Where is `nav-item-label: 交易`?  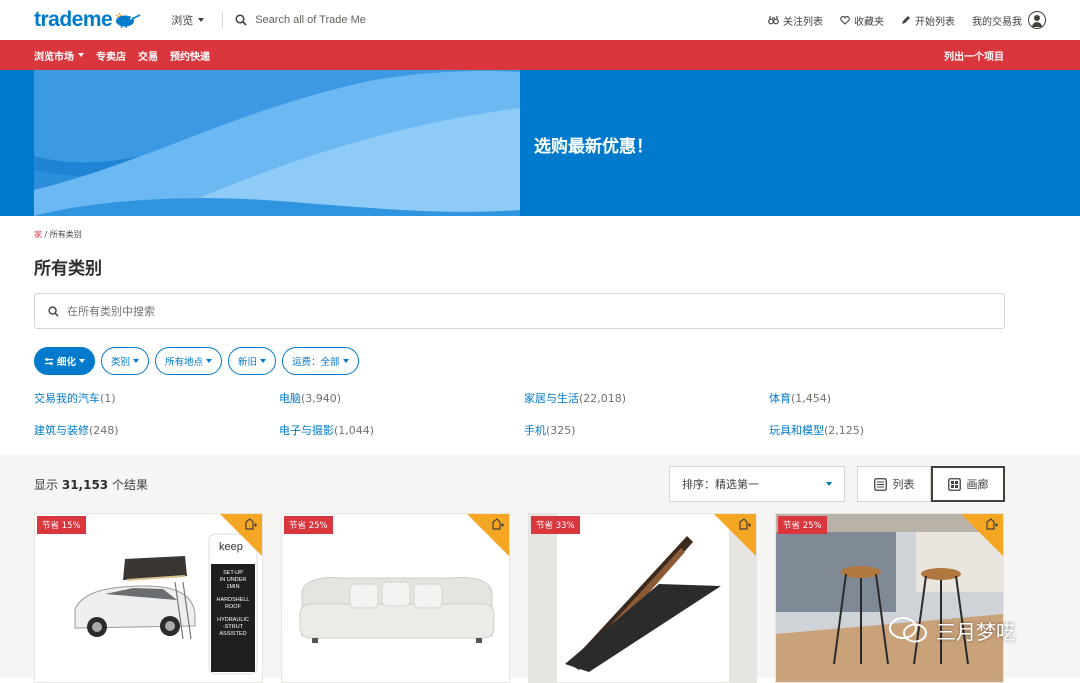 nav-item-label: 交易 is located at coordinates (148, 57).